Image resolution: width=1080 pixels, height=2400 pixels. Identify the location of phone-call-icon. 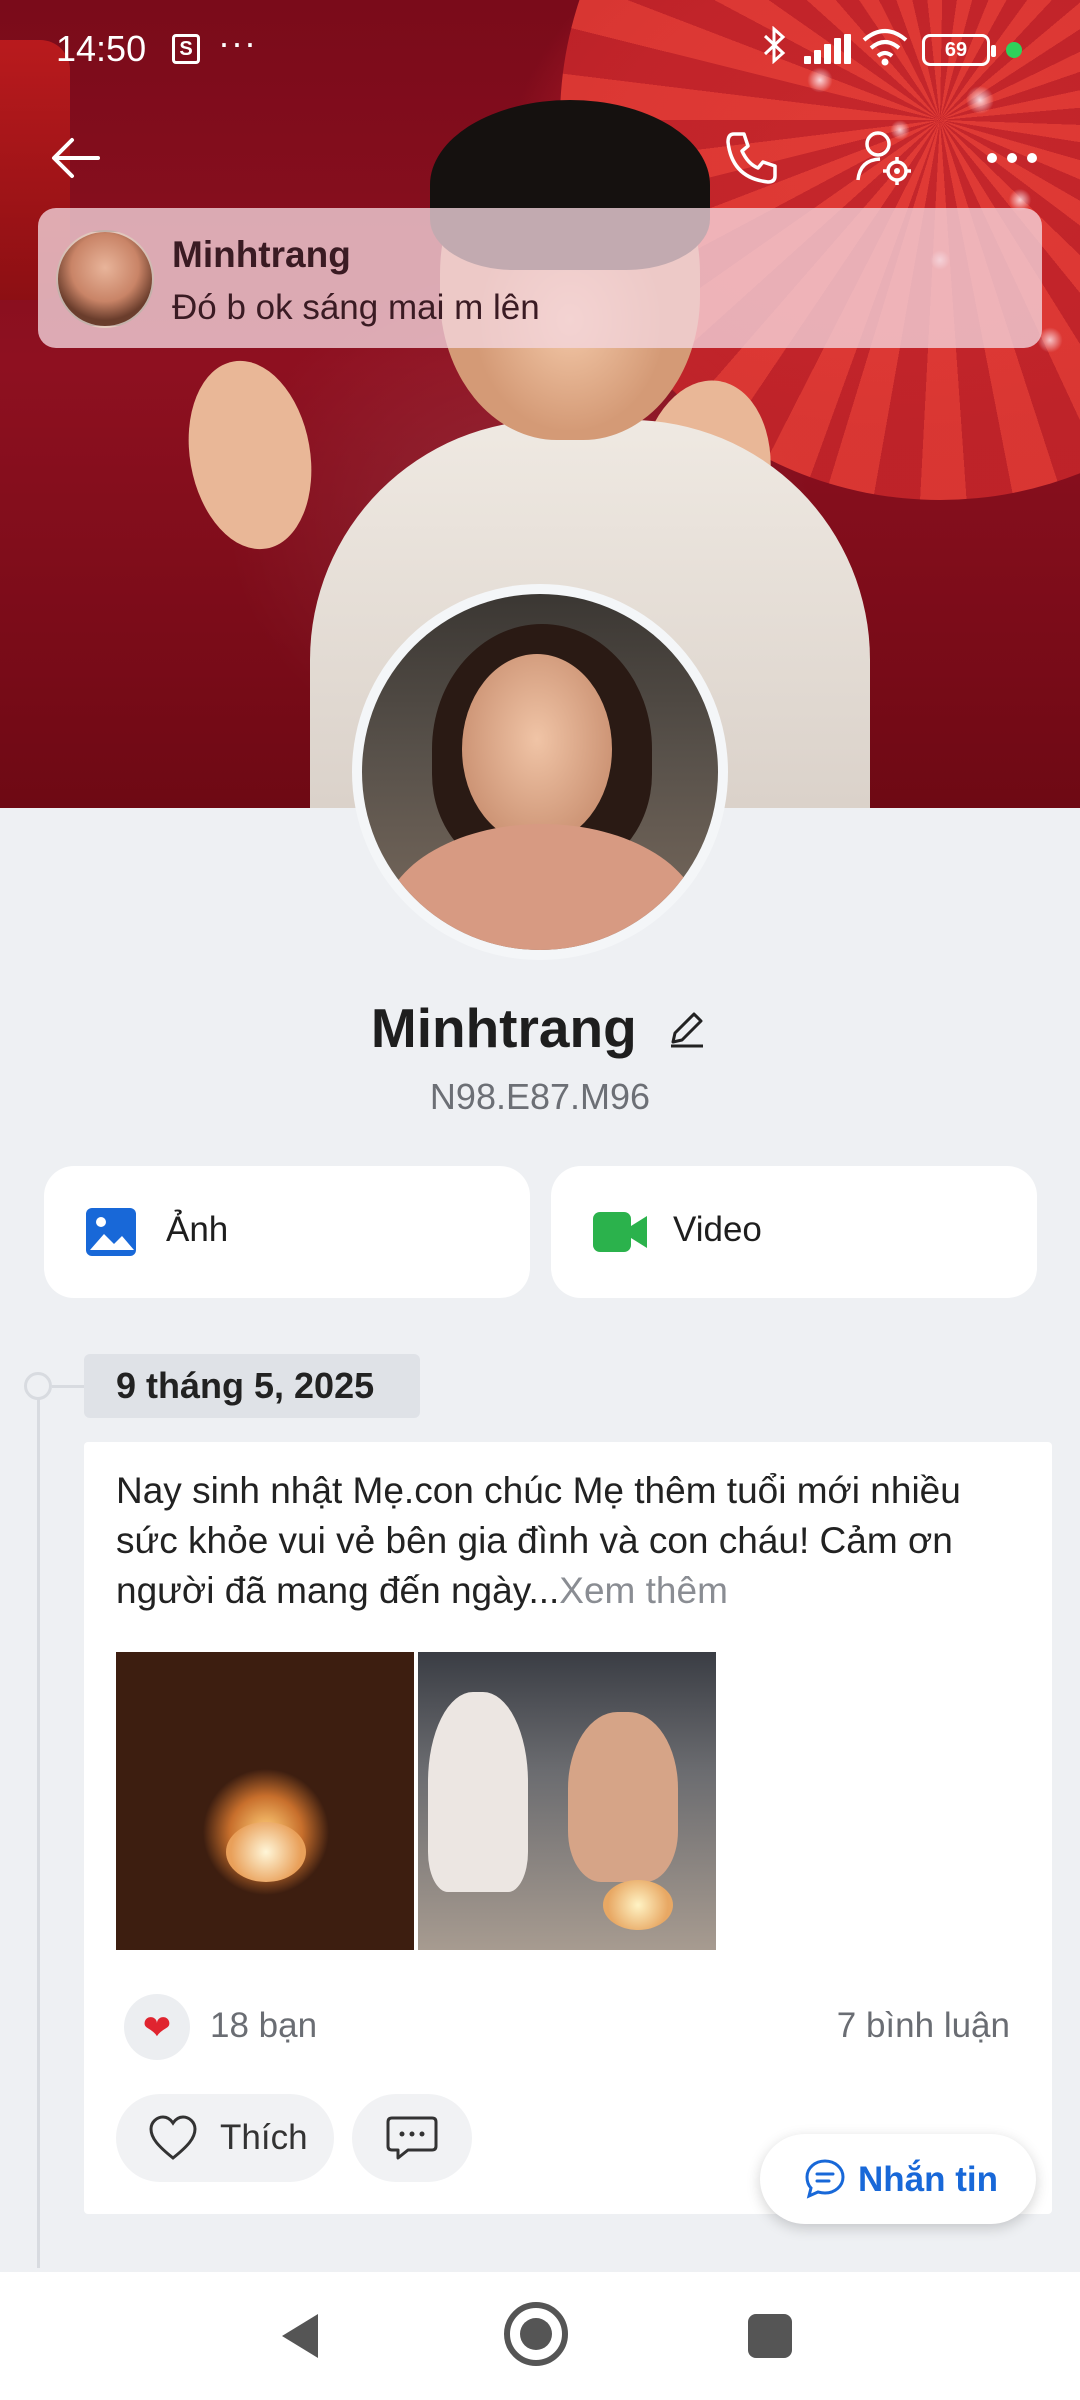
(750, 158).